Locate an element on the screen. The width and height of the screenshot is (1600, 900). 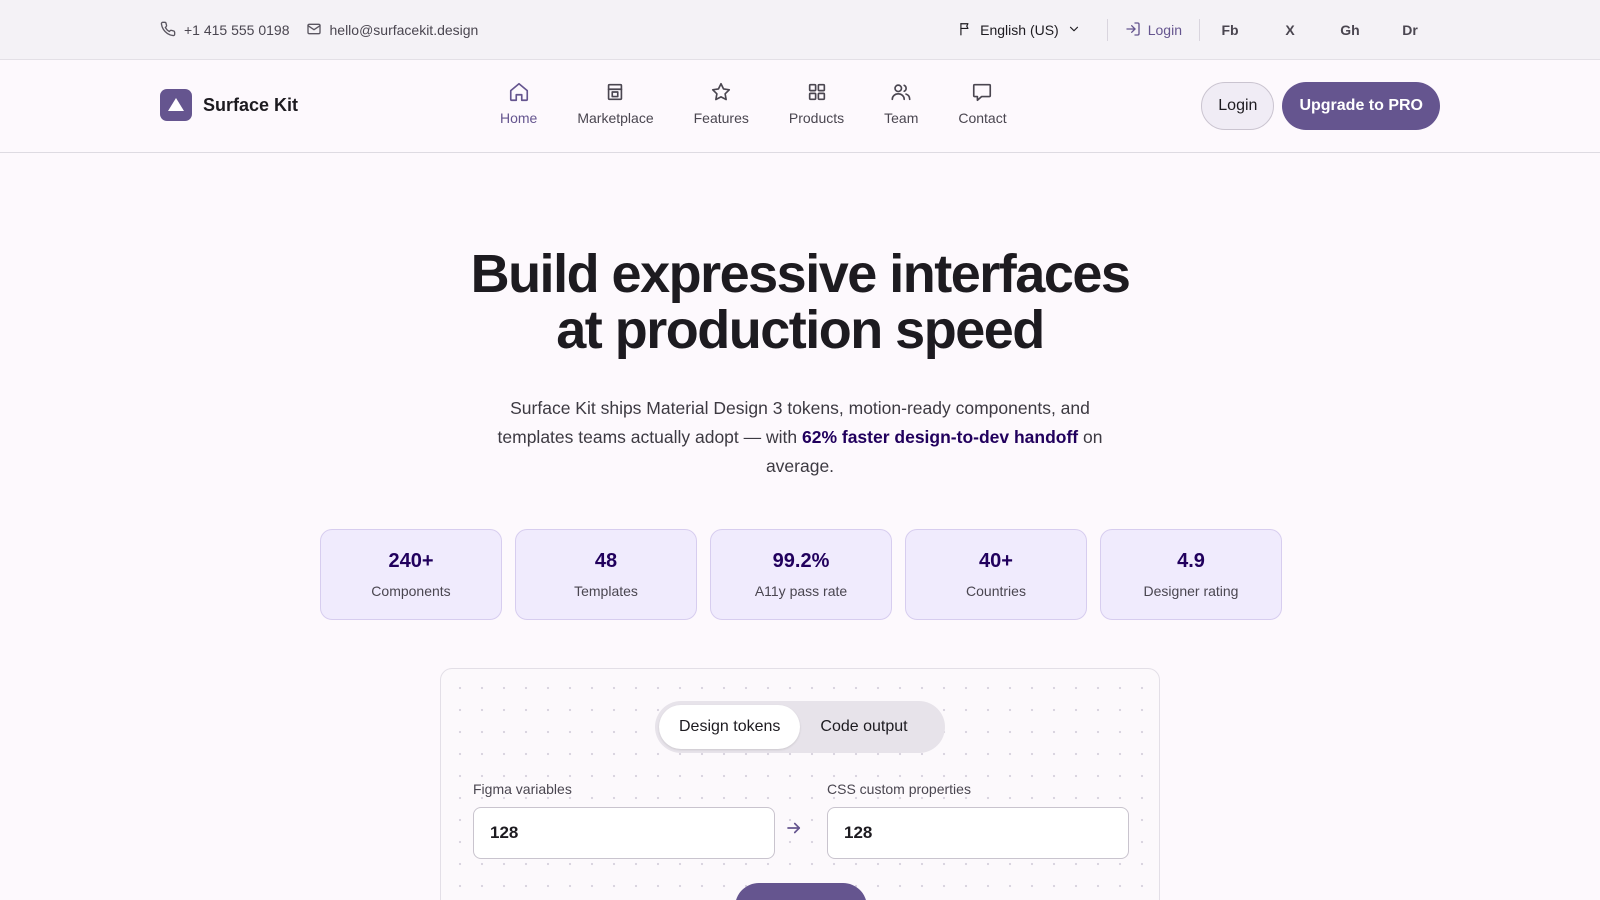
store-icon is located at coordinates (615, 92).